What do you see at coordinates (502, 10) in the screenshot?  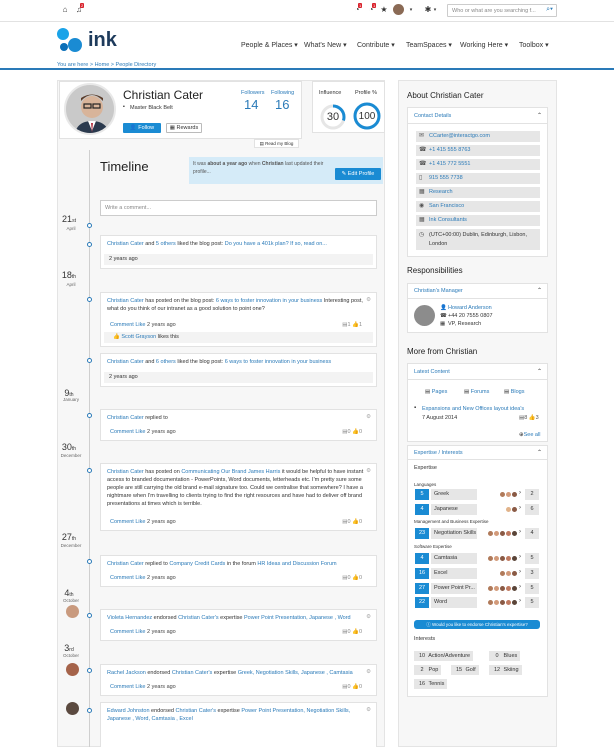 I see `search-box: Who or what are you searching f... ⌕▾` at bounding box center [502, 10].